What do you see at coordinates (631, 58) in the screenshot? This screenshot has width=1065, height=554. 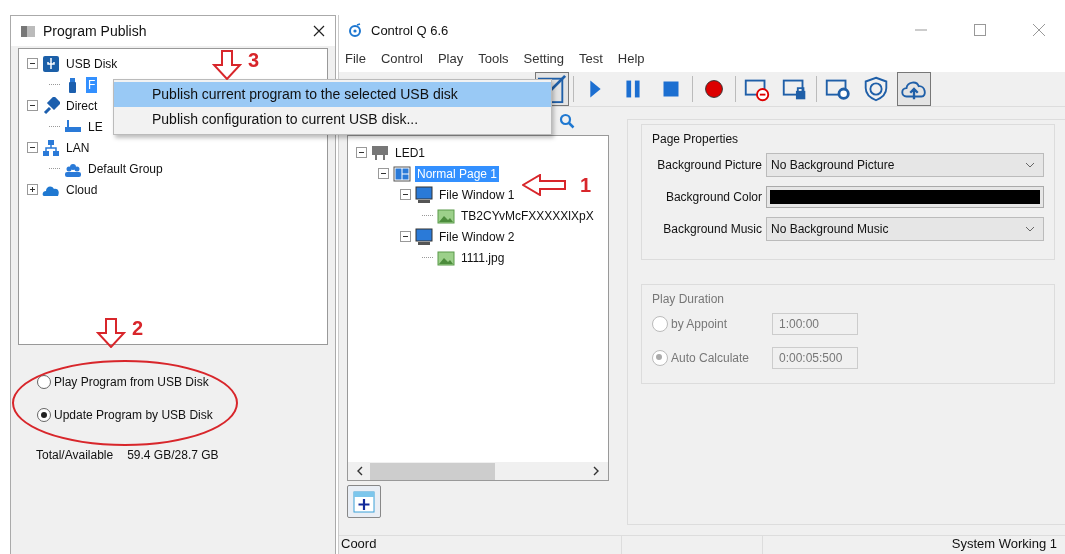 I see `menu-item: Help` at bounding box center [631, 58].